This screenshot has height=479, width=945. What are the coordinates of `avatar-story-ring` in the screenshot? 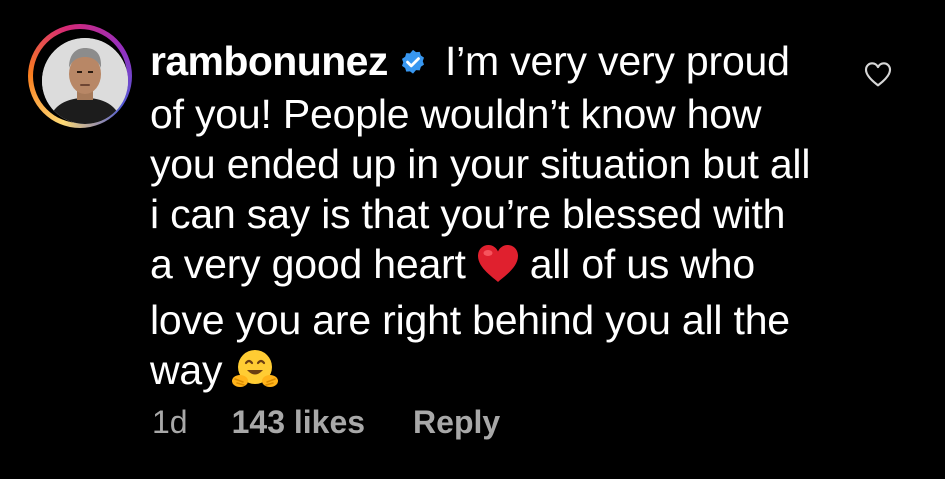 It's located at (80, 76).